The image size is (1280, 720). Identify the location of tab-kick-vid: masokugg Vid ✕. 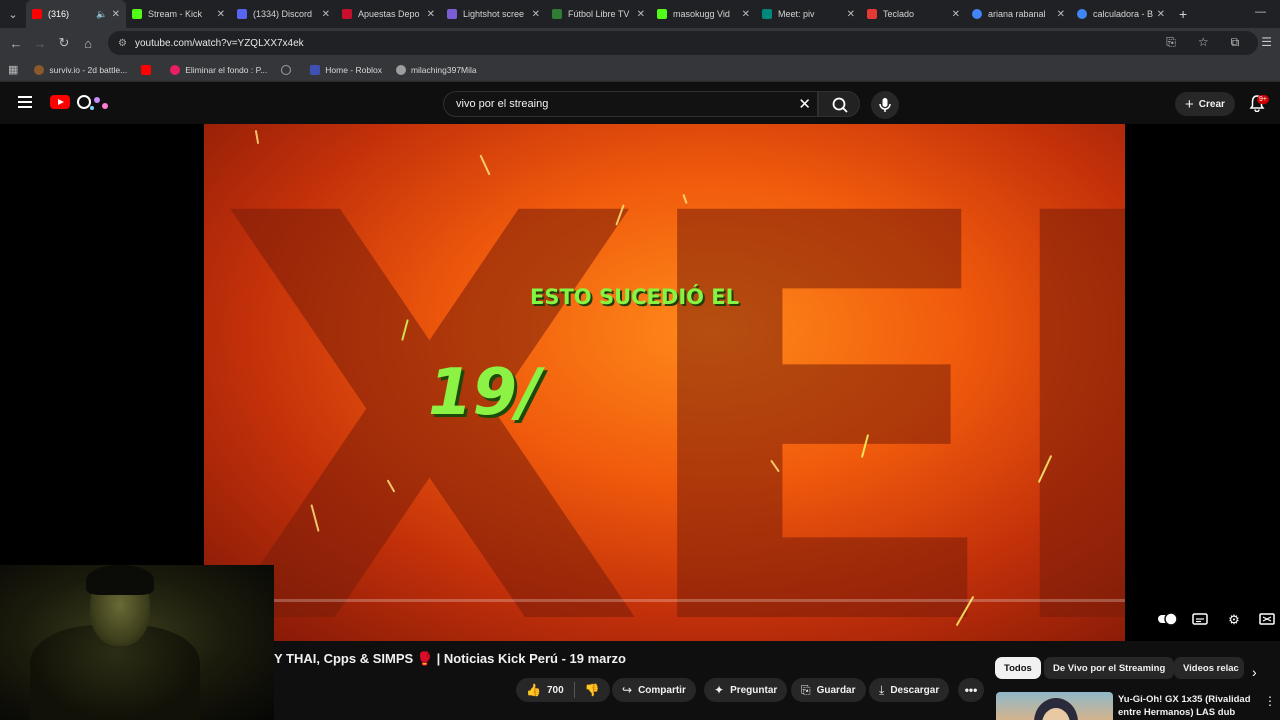
(703, 14).